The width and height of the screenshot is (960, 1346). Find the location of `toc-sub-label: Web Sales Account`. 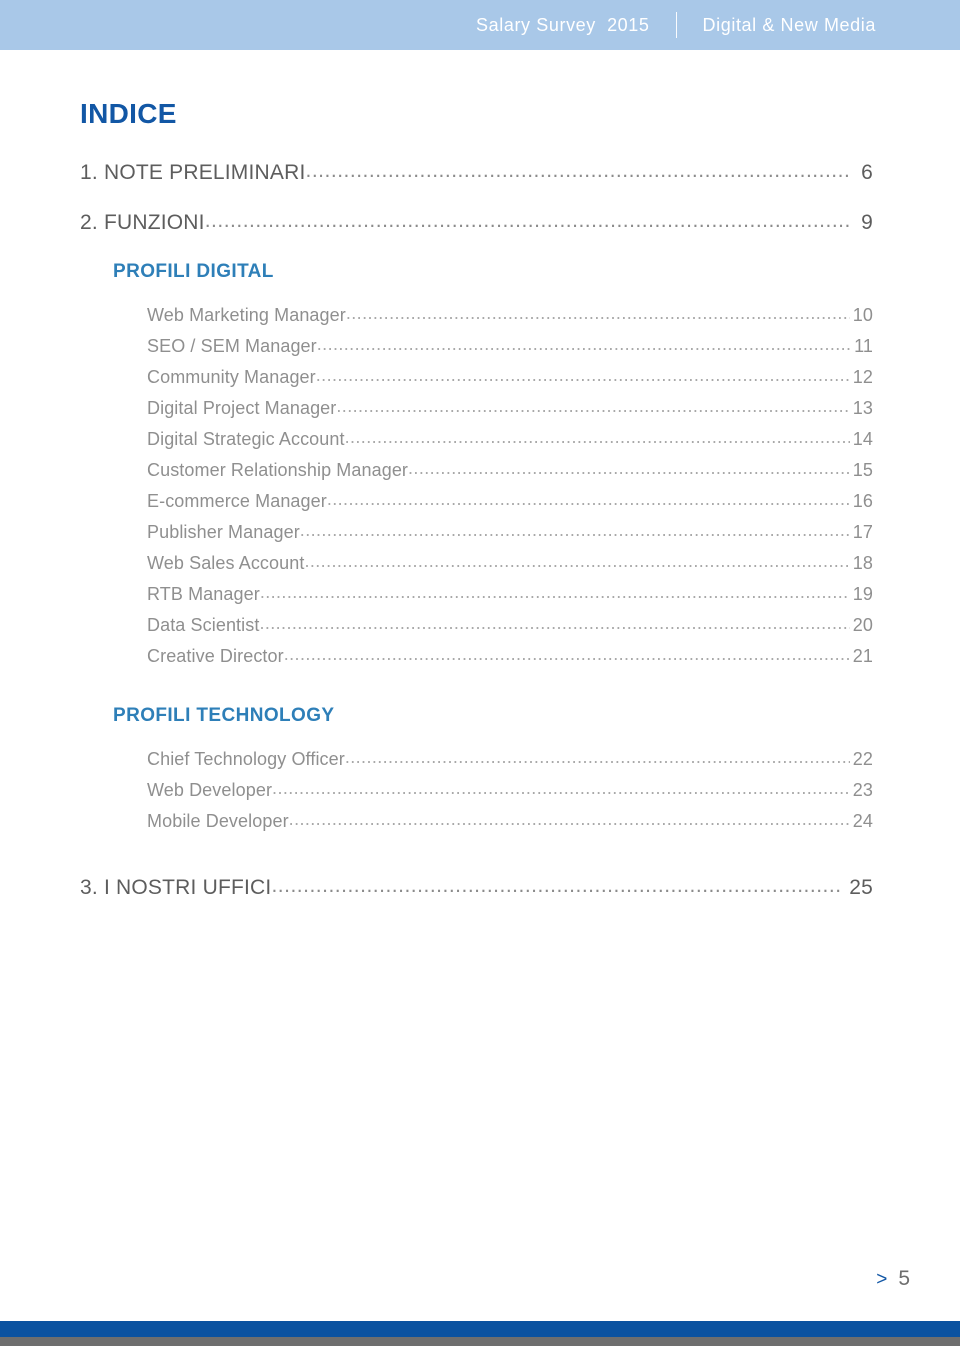

toc-sub-label: Web Sales Account is located at coordinates (226, 563).